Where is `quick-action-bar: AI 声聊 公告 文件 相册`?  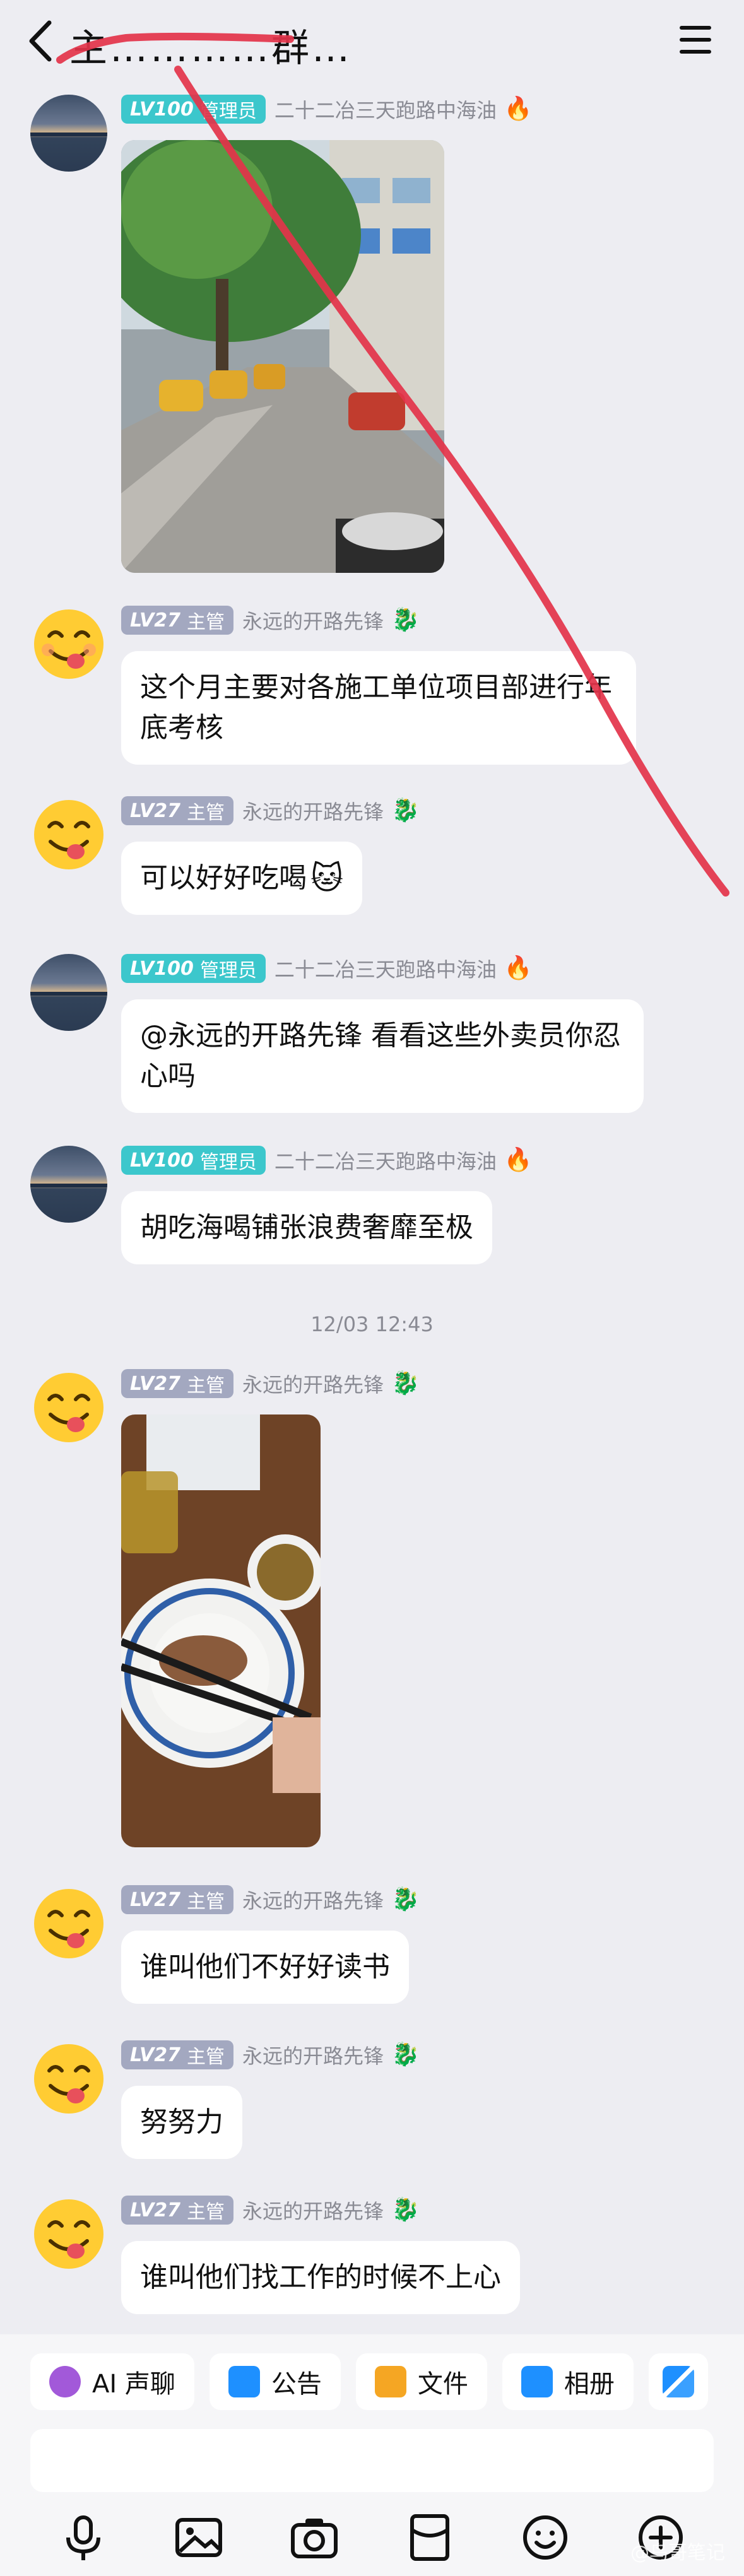 quick-action-bar: AI 声聊 公告 文件 相册 is located at coordinates (369, 2381).